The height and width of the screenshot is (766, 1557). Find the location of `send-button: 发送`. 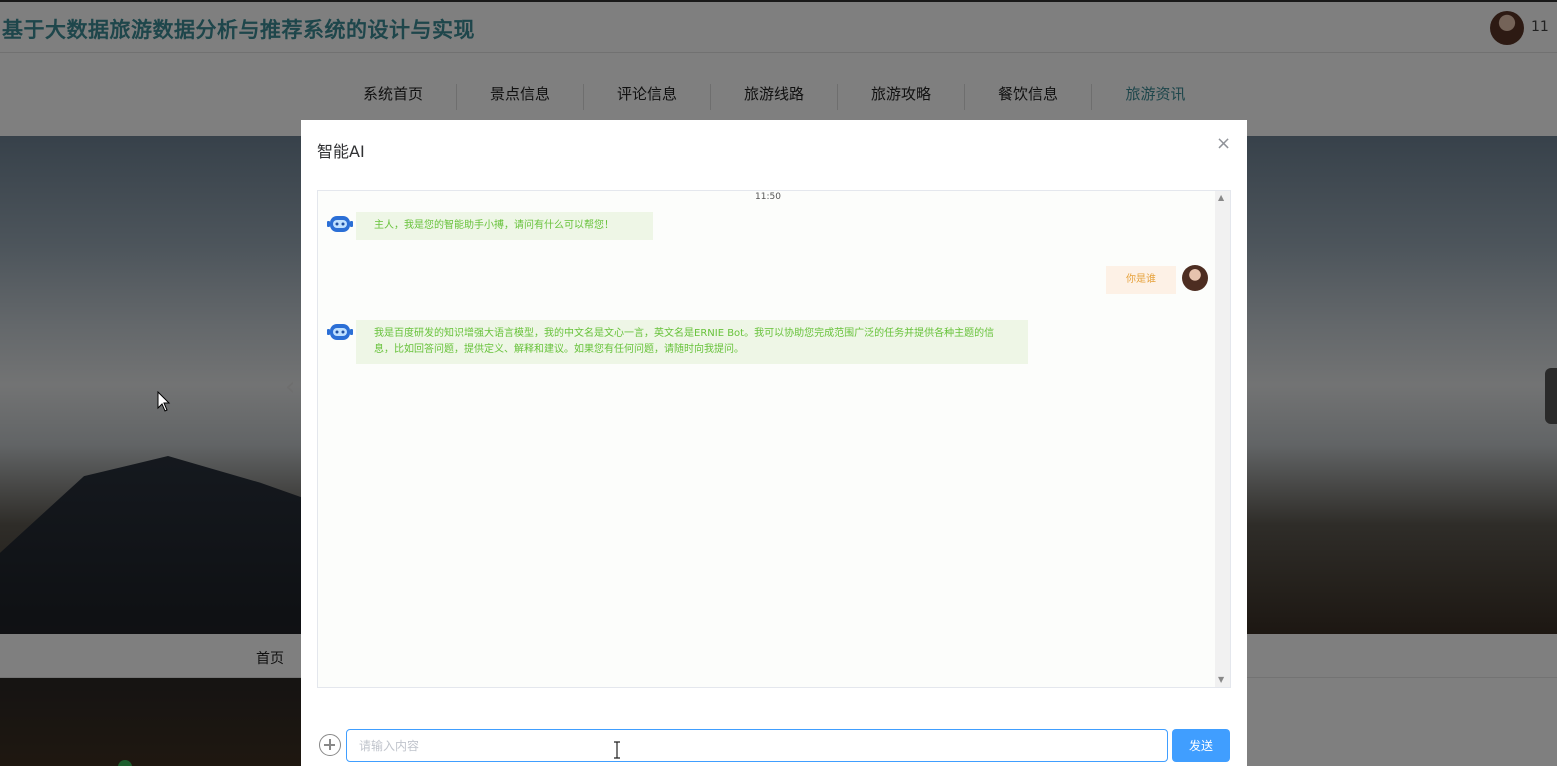

send-button: 发送 is located at coordinates (1201, 745).